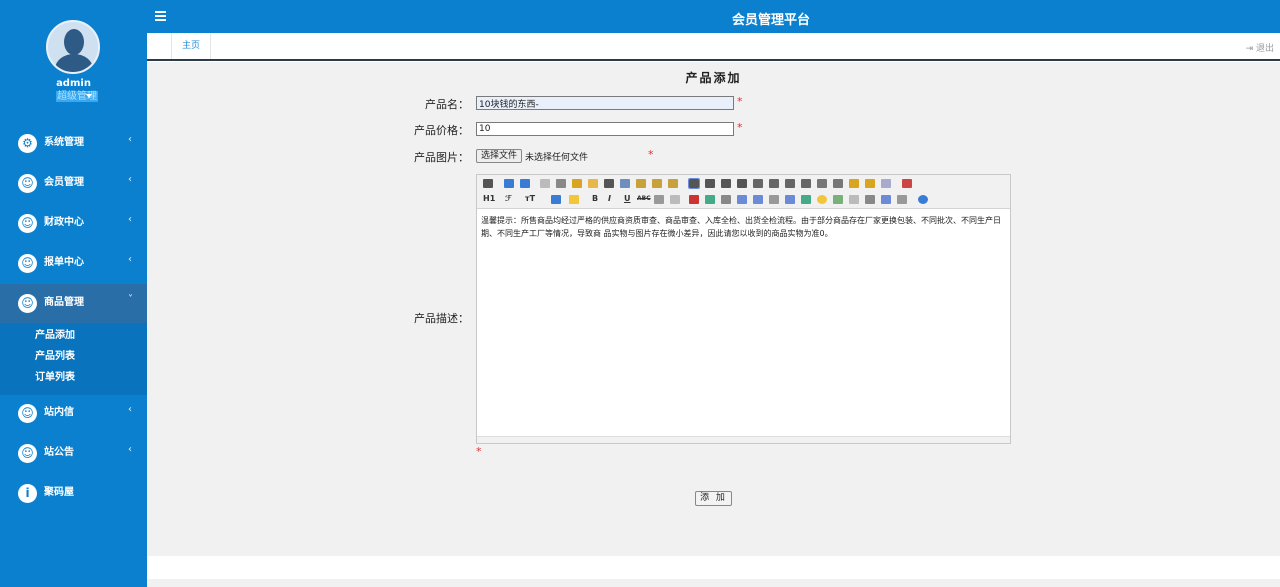 The image size is (1280, 587). What do you see at coordinates (1264, 49) in the screenshot?
I see `logout-label: 退出` at bounding box center [1264, 49].